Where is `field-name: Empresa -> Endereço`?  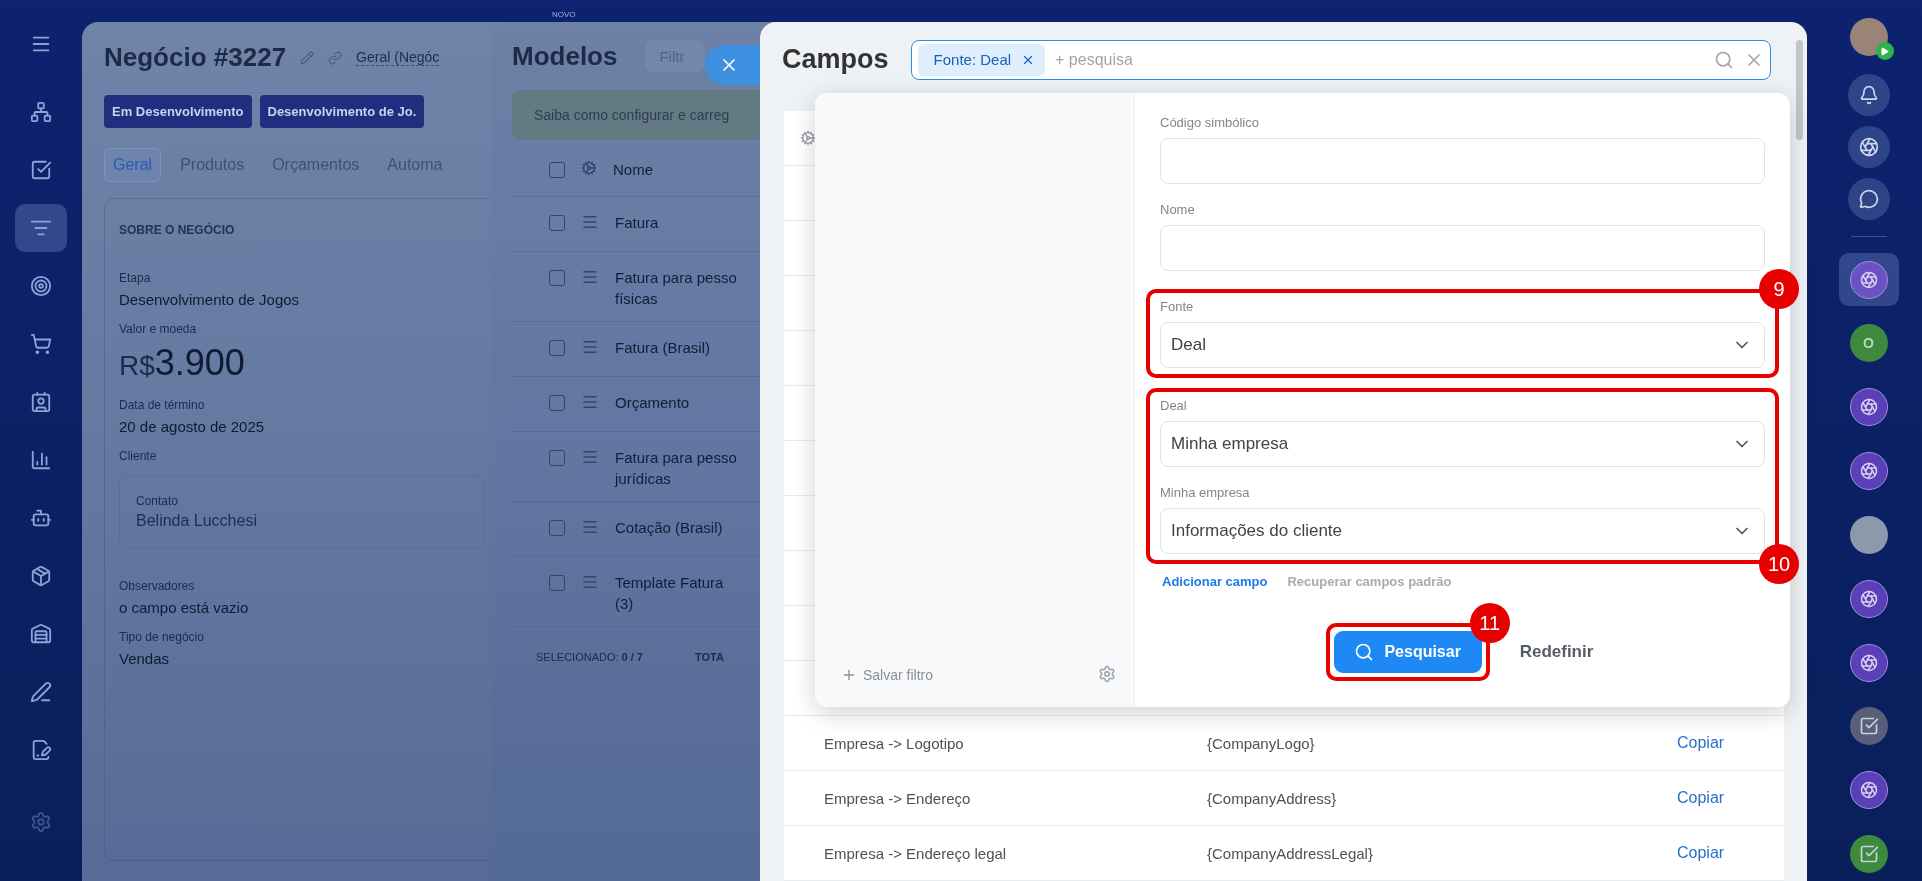 field-name: Empresa -> Endereço is located at coordinates (898, 798).